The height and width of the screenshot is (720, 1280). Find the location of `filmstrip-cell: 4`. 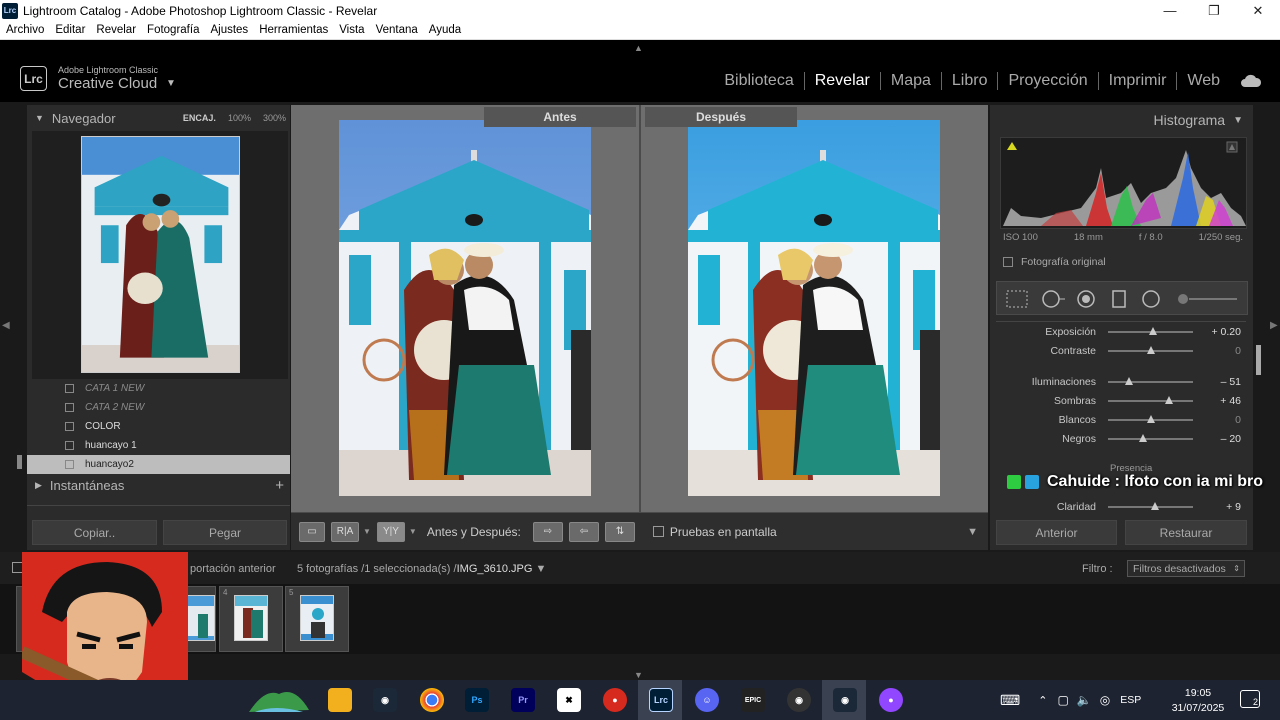

filmstrip-cell: 4 is located at coordinates (251, 619).